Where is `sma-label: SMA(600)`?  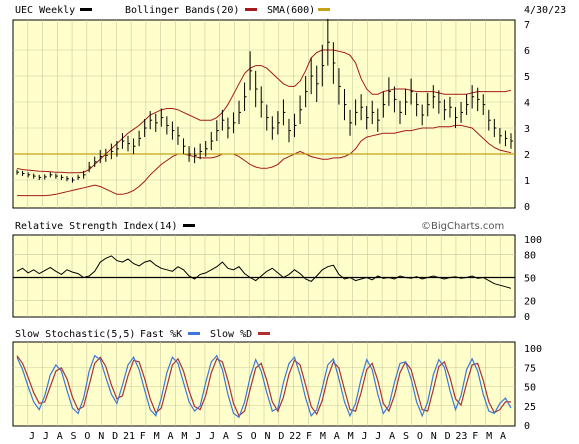 sma-label: SMA(600) is located at coordinates (291, 10).